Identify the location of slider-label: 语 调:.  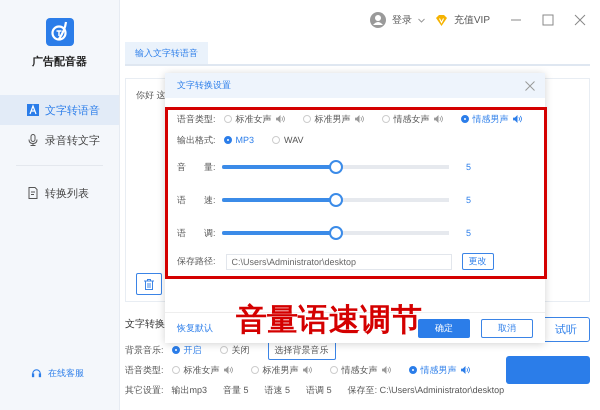
(197, 233).